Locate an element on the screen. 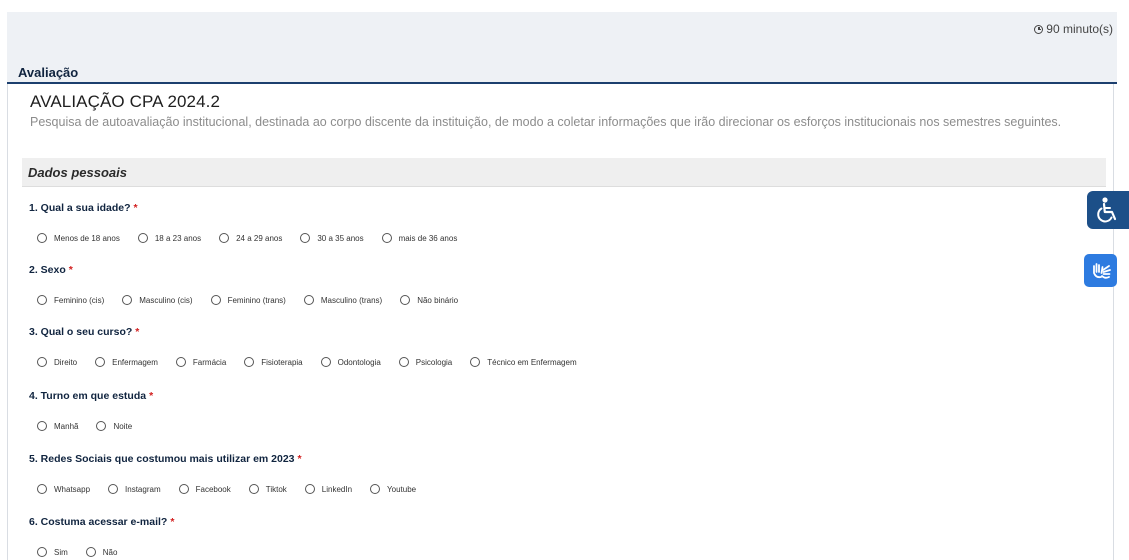  group-title: Dados pessoais is located at coordinates (77, 172).